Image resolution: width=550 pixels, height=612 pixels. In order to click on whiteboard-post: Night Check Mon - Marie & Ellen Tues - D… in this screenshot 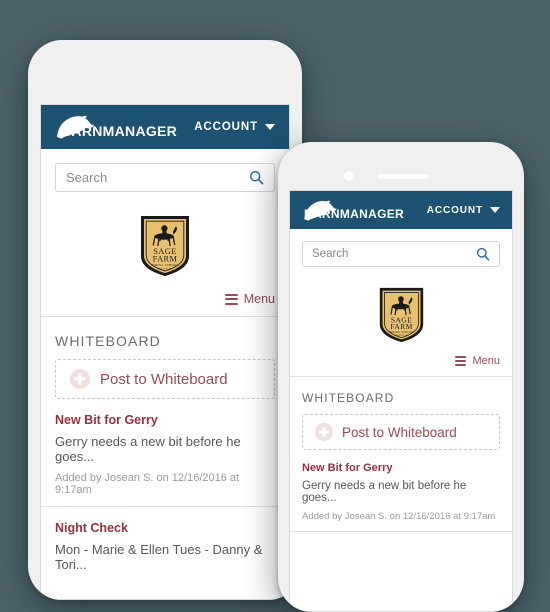, I will do `click(165, 548)`.